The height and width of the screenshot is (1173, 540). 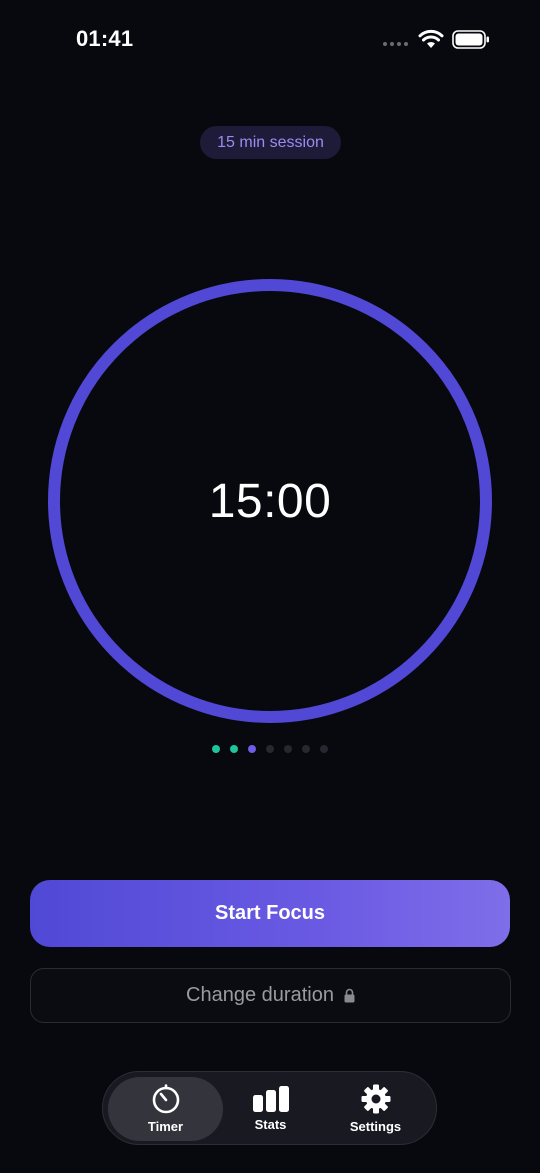 I want to click on tab-label: Settings, so click(x=375, y=1126).